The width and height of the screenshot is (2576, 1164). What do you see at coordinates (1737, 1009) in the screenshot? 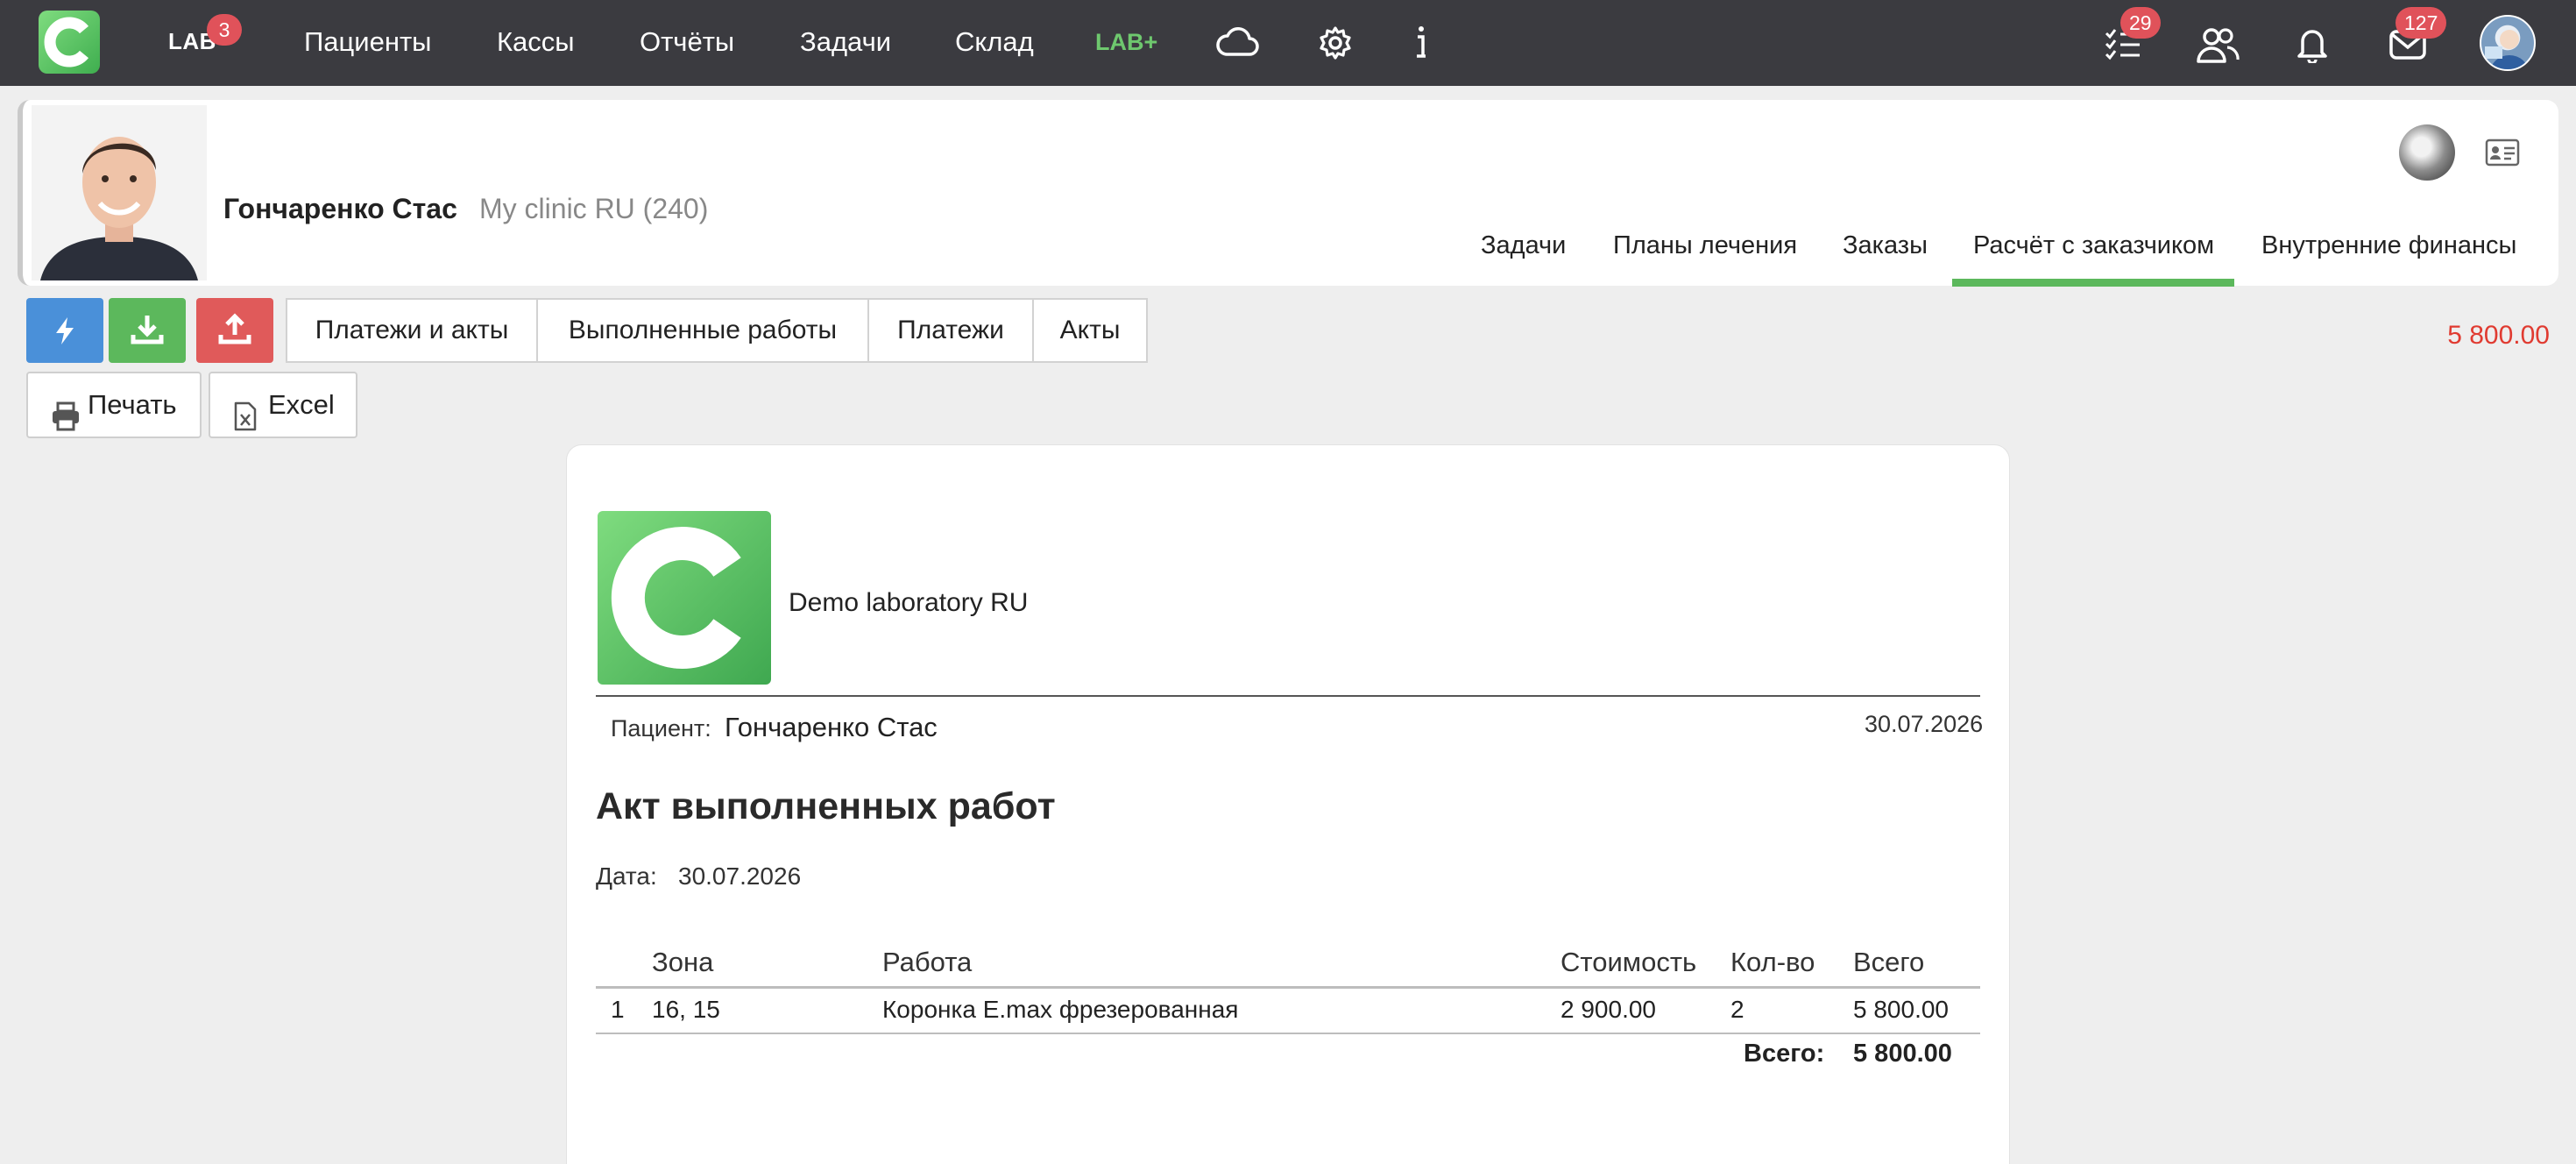
I see `row-qty: 2` at bounding box center [1737, 1009].